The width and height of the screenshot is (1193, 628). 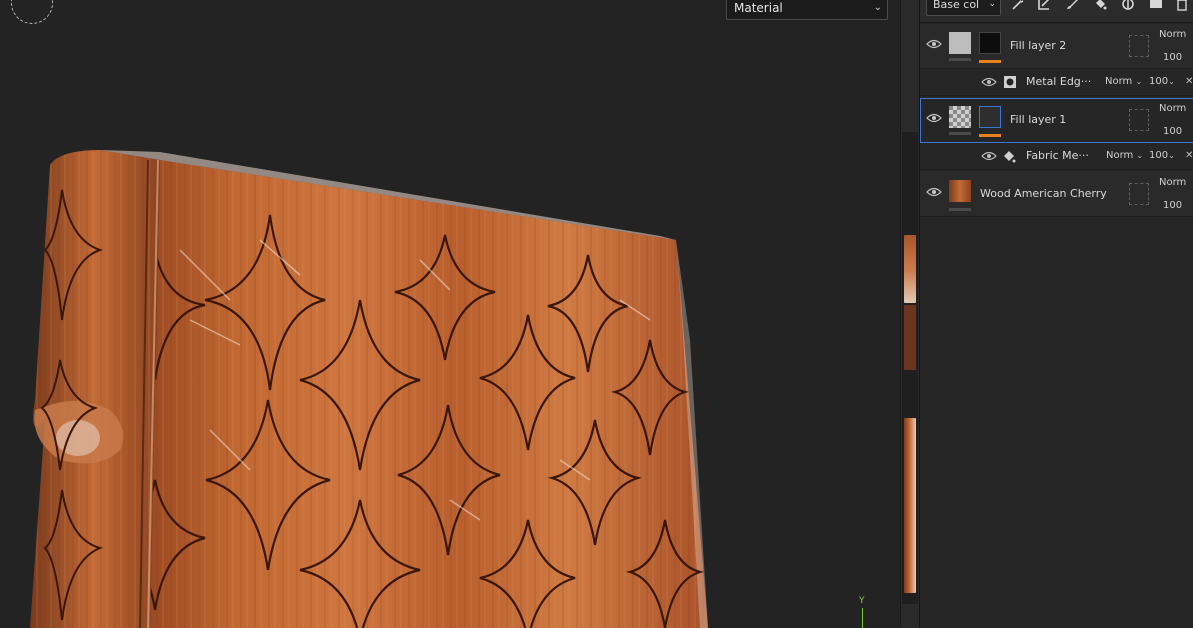 I want to click on layer-wood-american-cherry: Wood American Cherry Norm 100, so click(x=1056, y=194).